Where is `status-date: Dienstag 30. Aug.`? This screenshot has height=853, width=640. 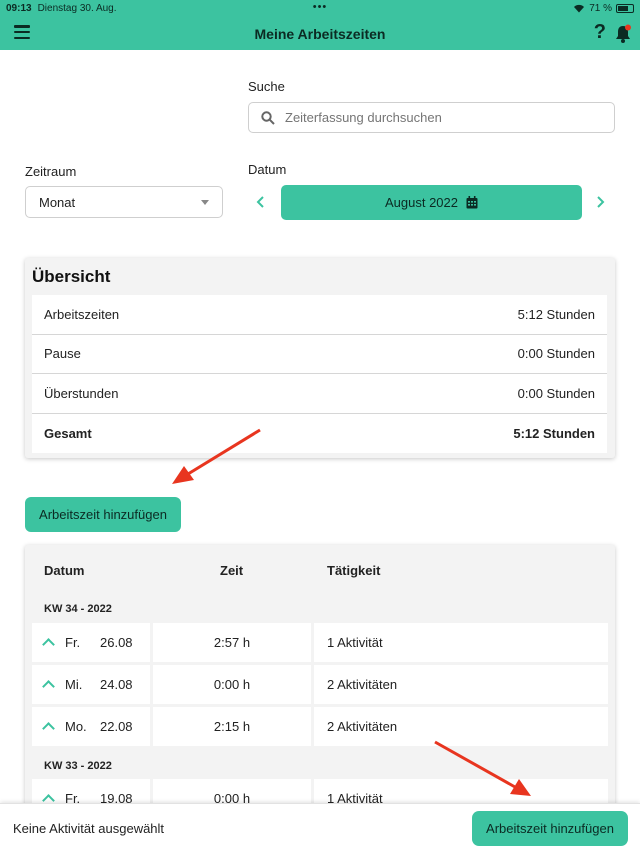 status-date: Dienstag 30. Aug. is located at coordinates (77, 8).